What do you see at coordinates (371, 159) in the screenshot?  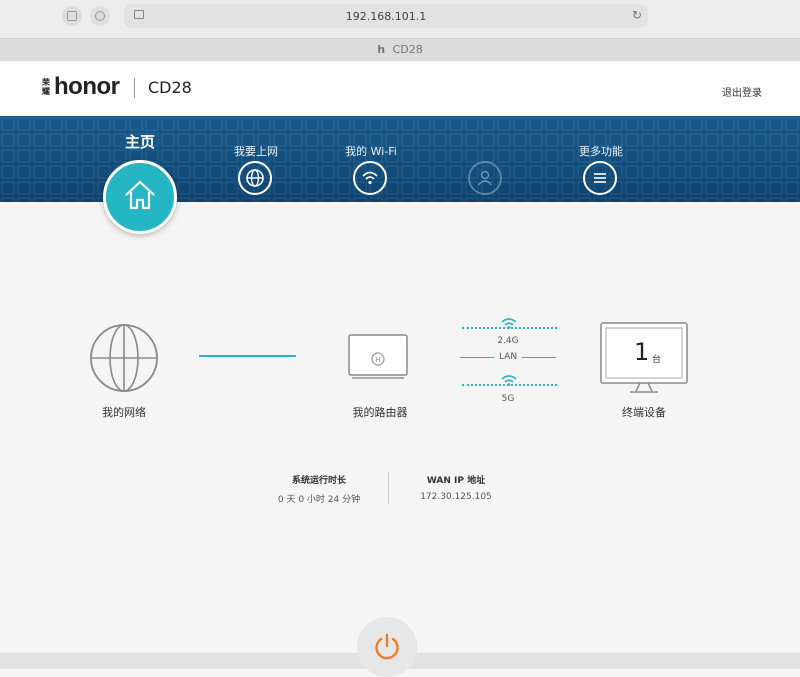 I see `nav-wifi: 我的 Wi-Fi` at bounding box center [371, 159].